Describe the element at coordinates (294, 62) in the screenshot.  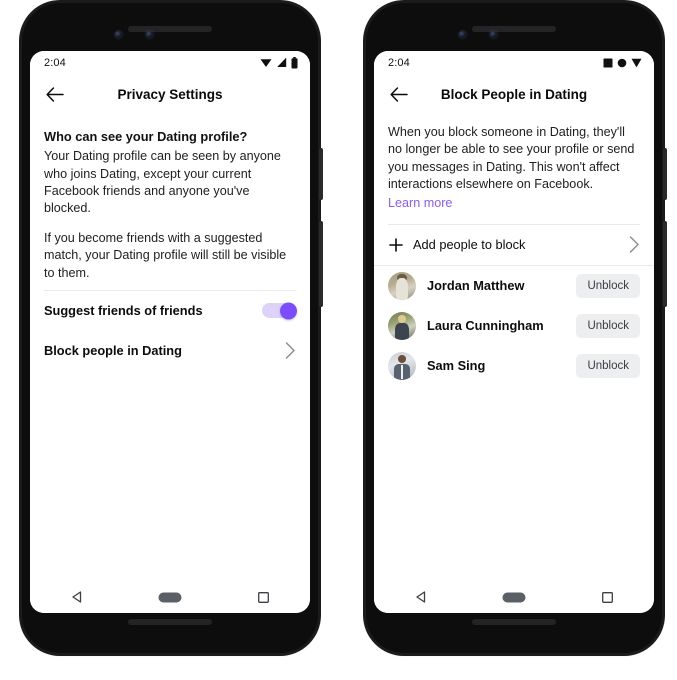
I see `battery-icon` at that location.